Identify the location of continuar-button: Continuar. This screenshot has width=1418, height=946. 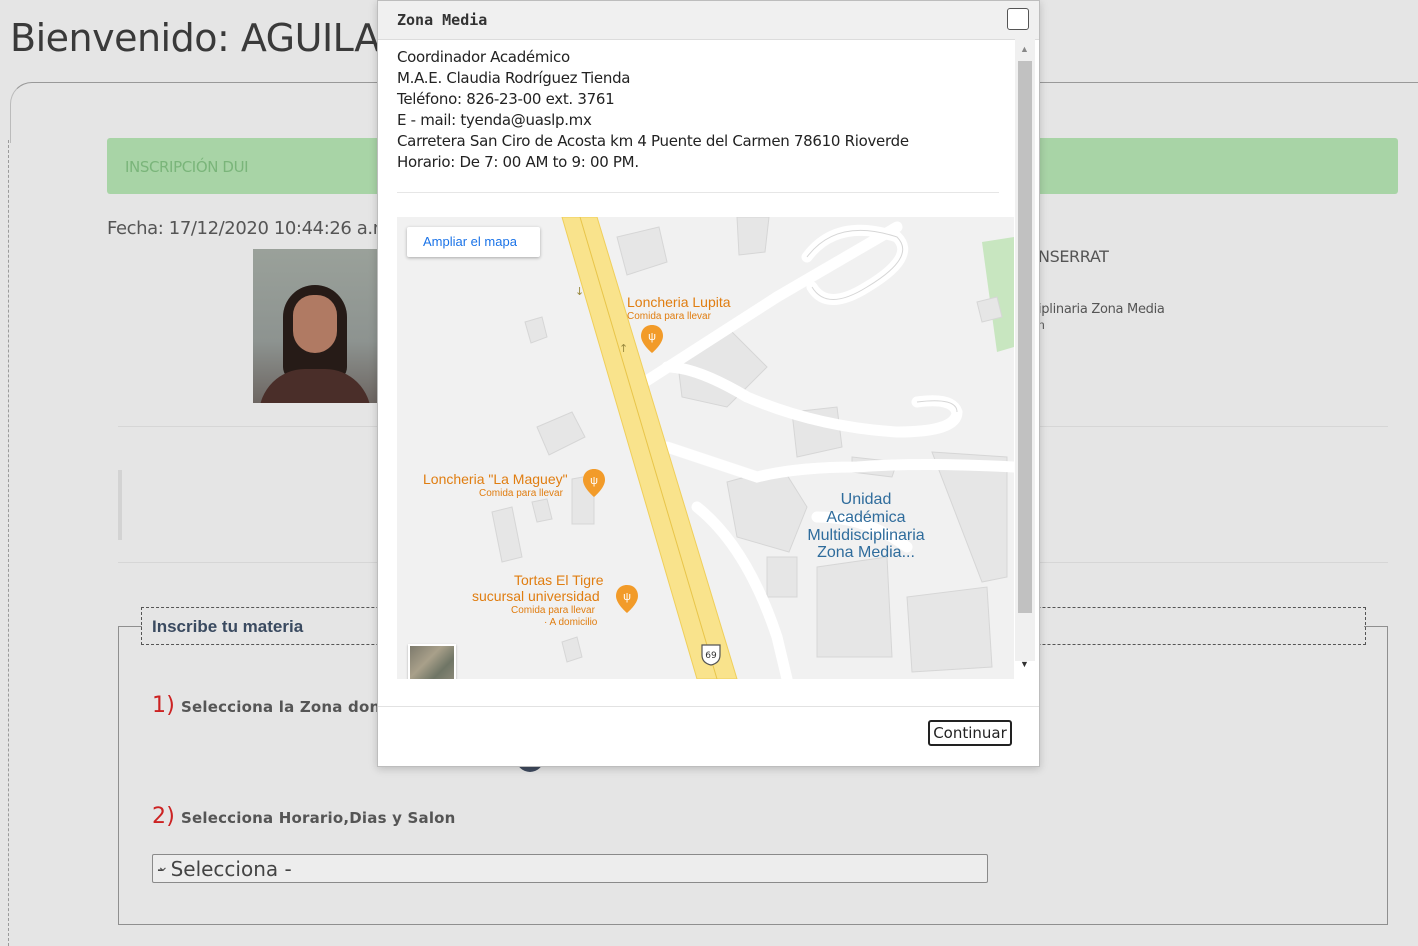
(970, 733).